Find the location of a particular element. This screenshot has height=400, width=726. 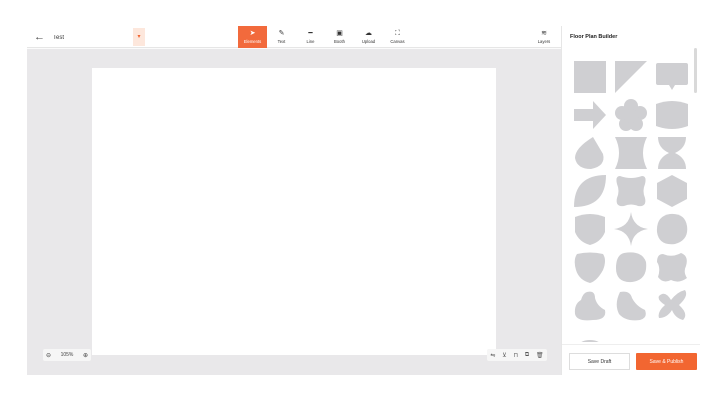

shape-bean is located at coordinates (631, 305).